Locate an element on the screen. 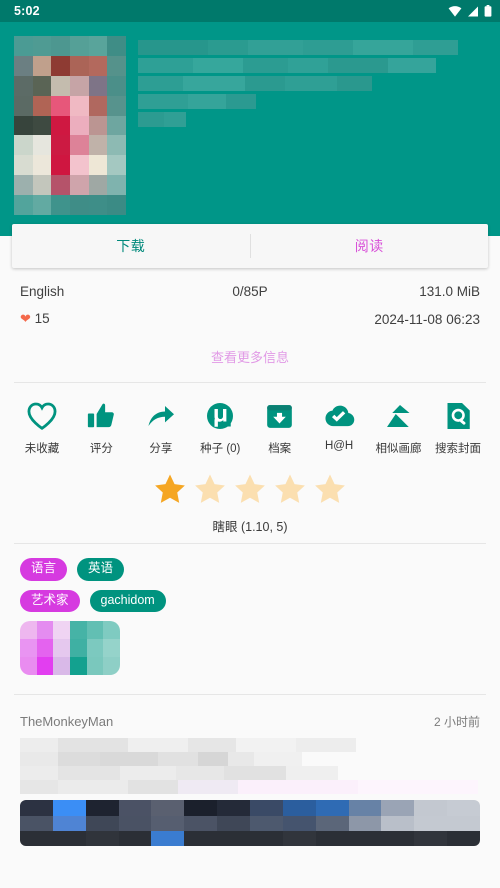 The image size is (500, 888). torrent-icon is located at coordinates (220, 416).